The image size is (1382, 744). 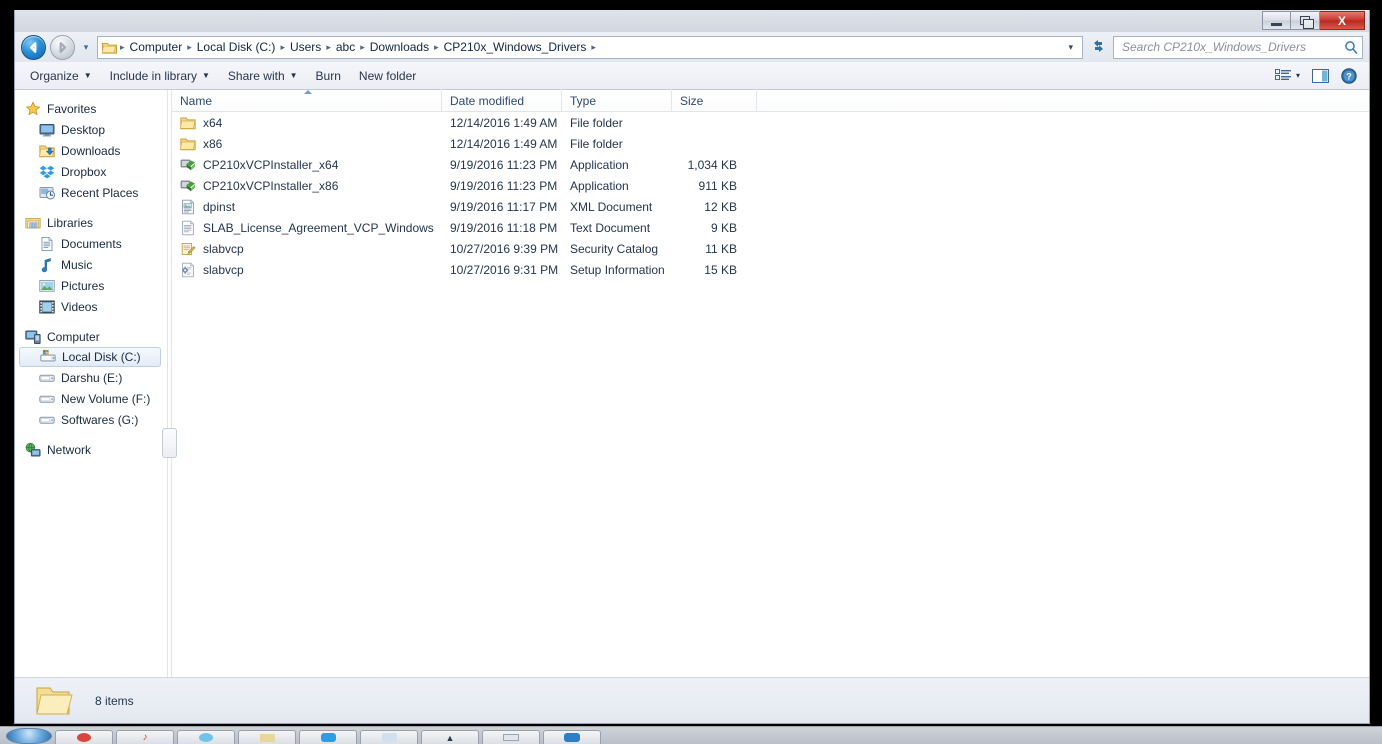 What do you see at coordinates (47, 171) in the screenshot?
I see `dropbox-icon` at bounding box center [47, 171].